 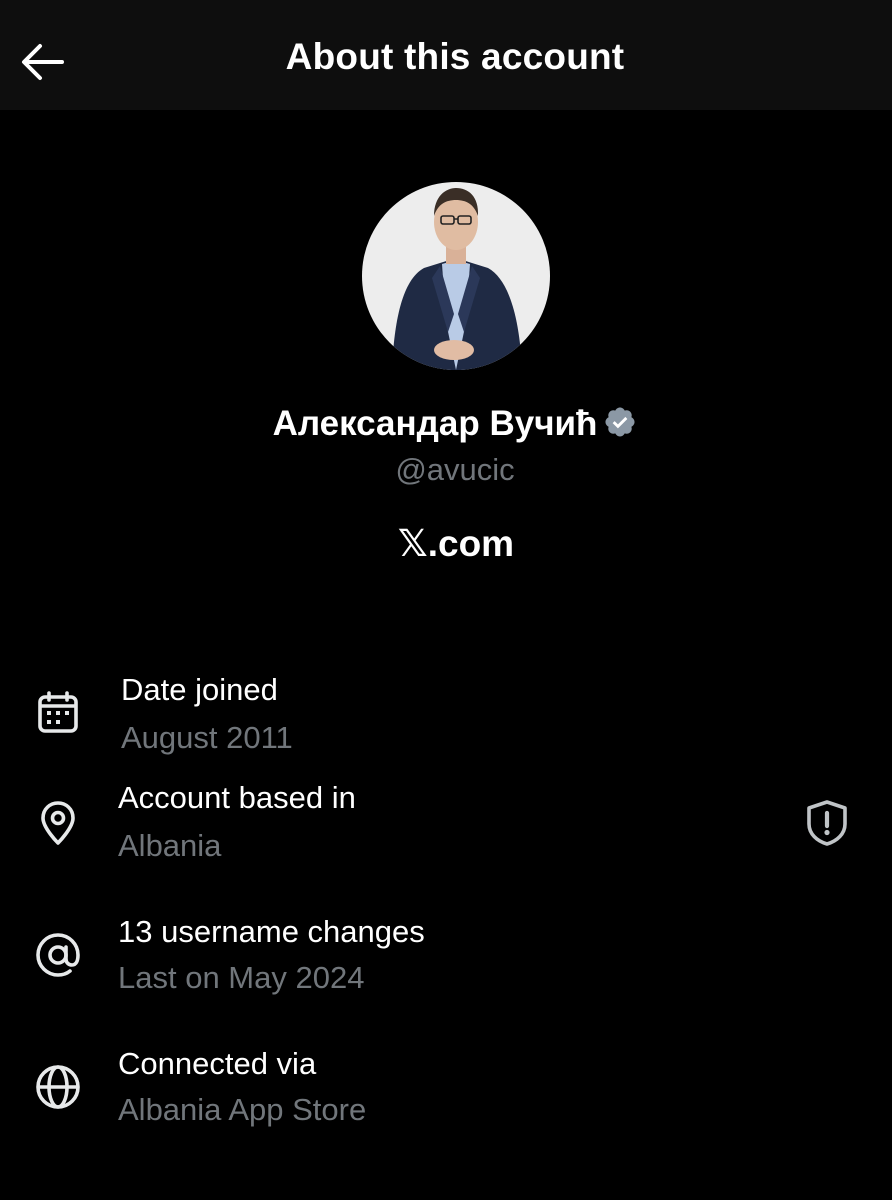 I want to click on globe-icon, so click(x=58, y=1087).